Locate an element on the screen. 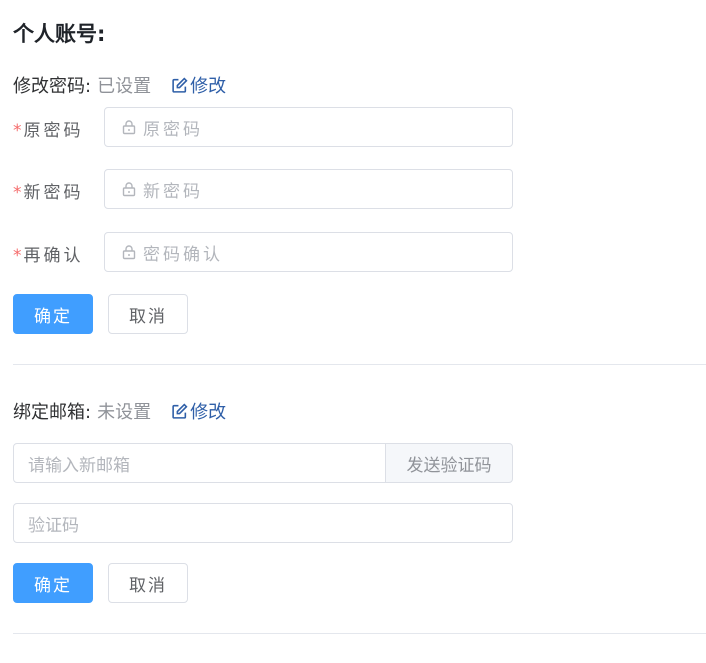 This screenshot has width=706, height=663. email-edit-label: 修改 is located at coordinates (208, 412).